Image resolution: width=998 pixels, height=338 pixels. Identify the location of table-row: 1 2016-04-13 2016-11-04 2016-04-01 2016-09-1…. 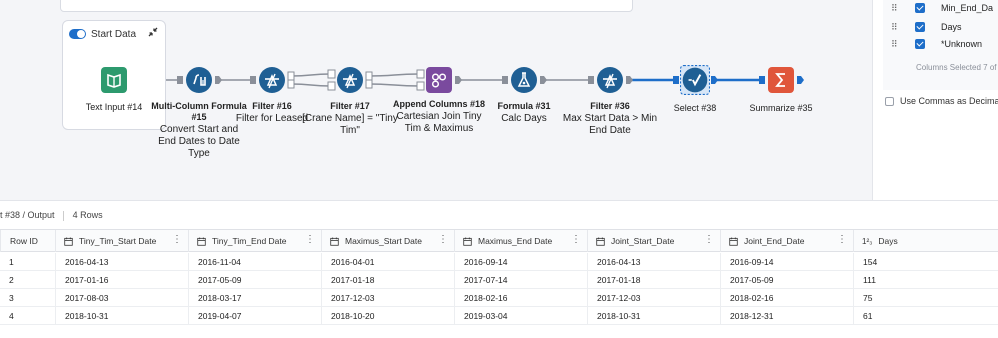
(499, 262).